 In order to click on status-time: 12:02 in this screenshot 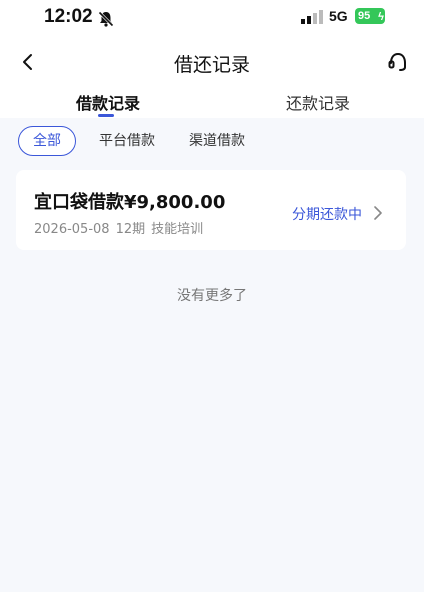, I will do `click(68, 16)`.